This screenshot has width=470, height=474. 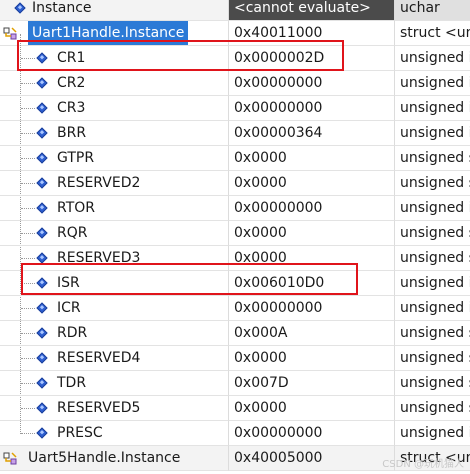 I want to click on row-name: RESERVED4, so click(x=99, y=358).